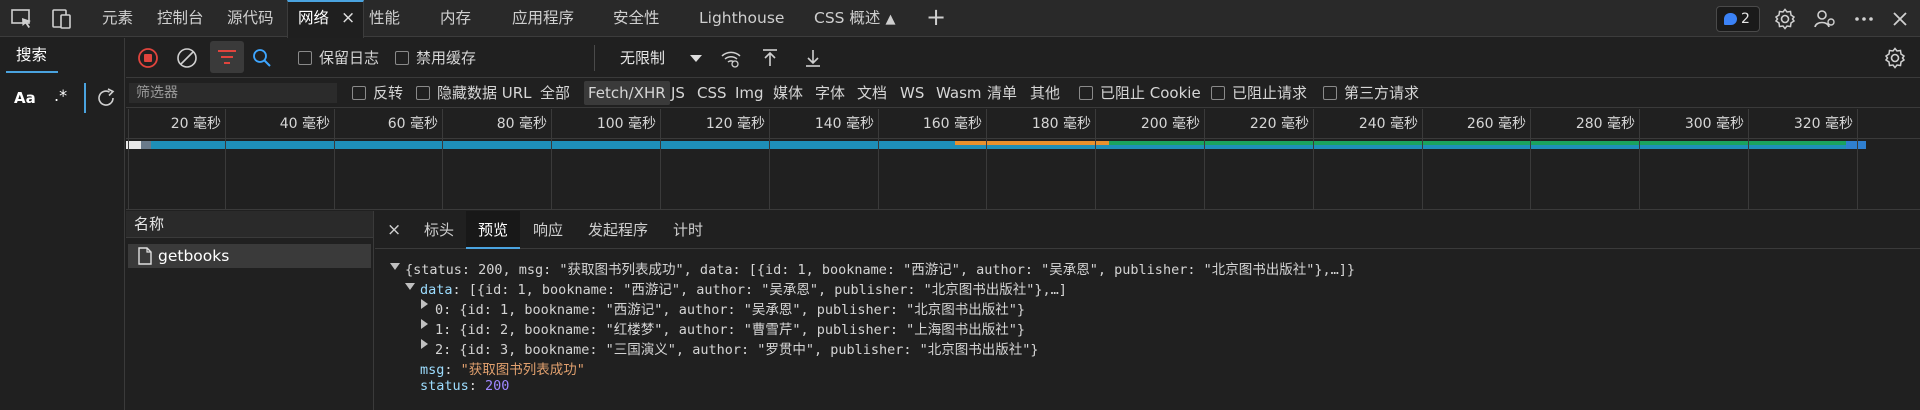  Describe the element at coordinates (1147, 230) in the screenshot. I see `detail-tabs: × 标头 预览 响应 发起程序 计时` at that location.